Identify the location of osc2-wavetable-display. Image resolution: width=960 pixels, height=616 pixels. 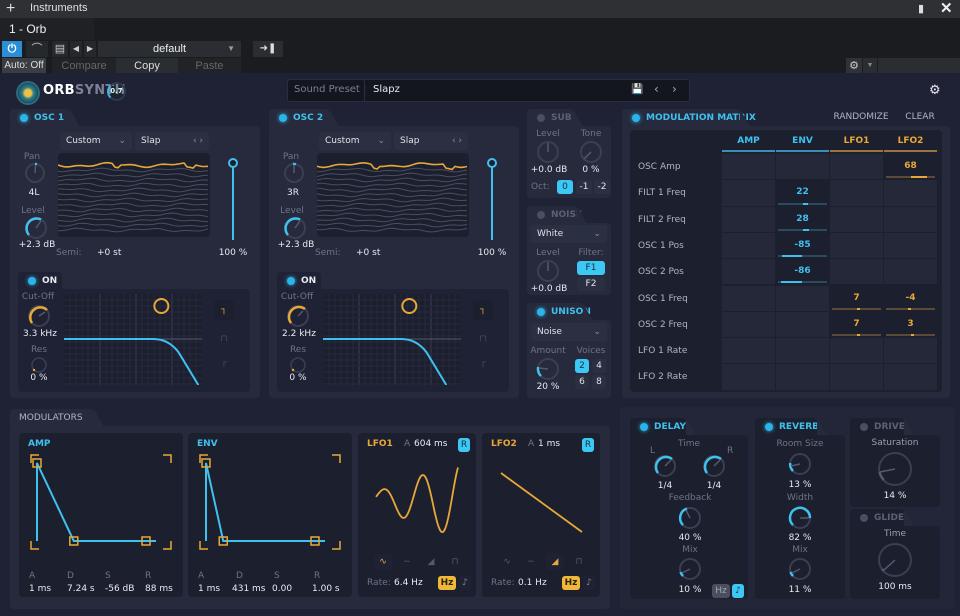
(393, 195).